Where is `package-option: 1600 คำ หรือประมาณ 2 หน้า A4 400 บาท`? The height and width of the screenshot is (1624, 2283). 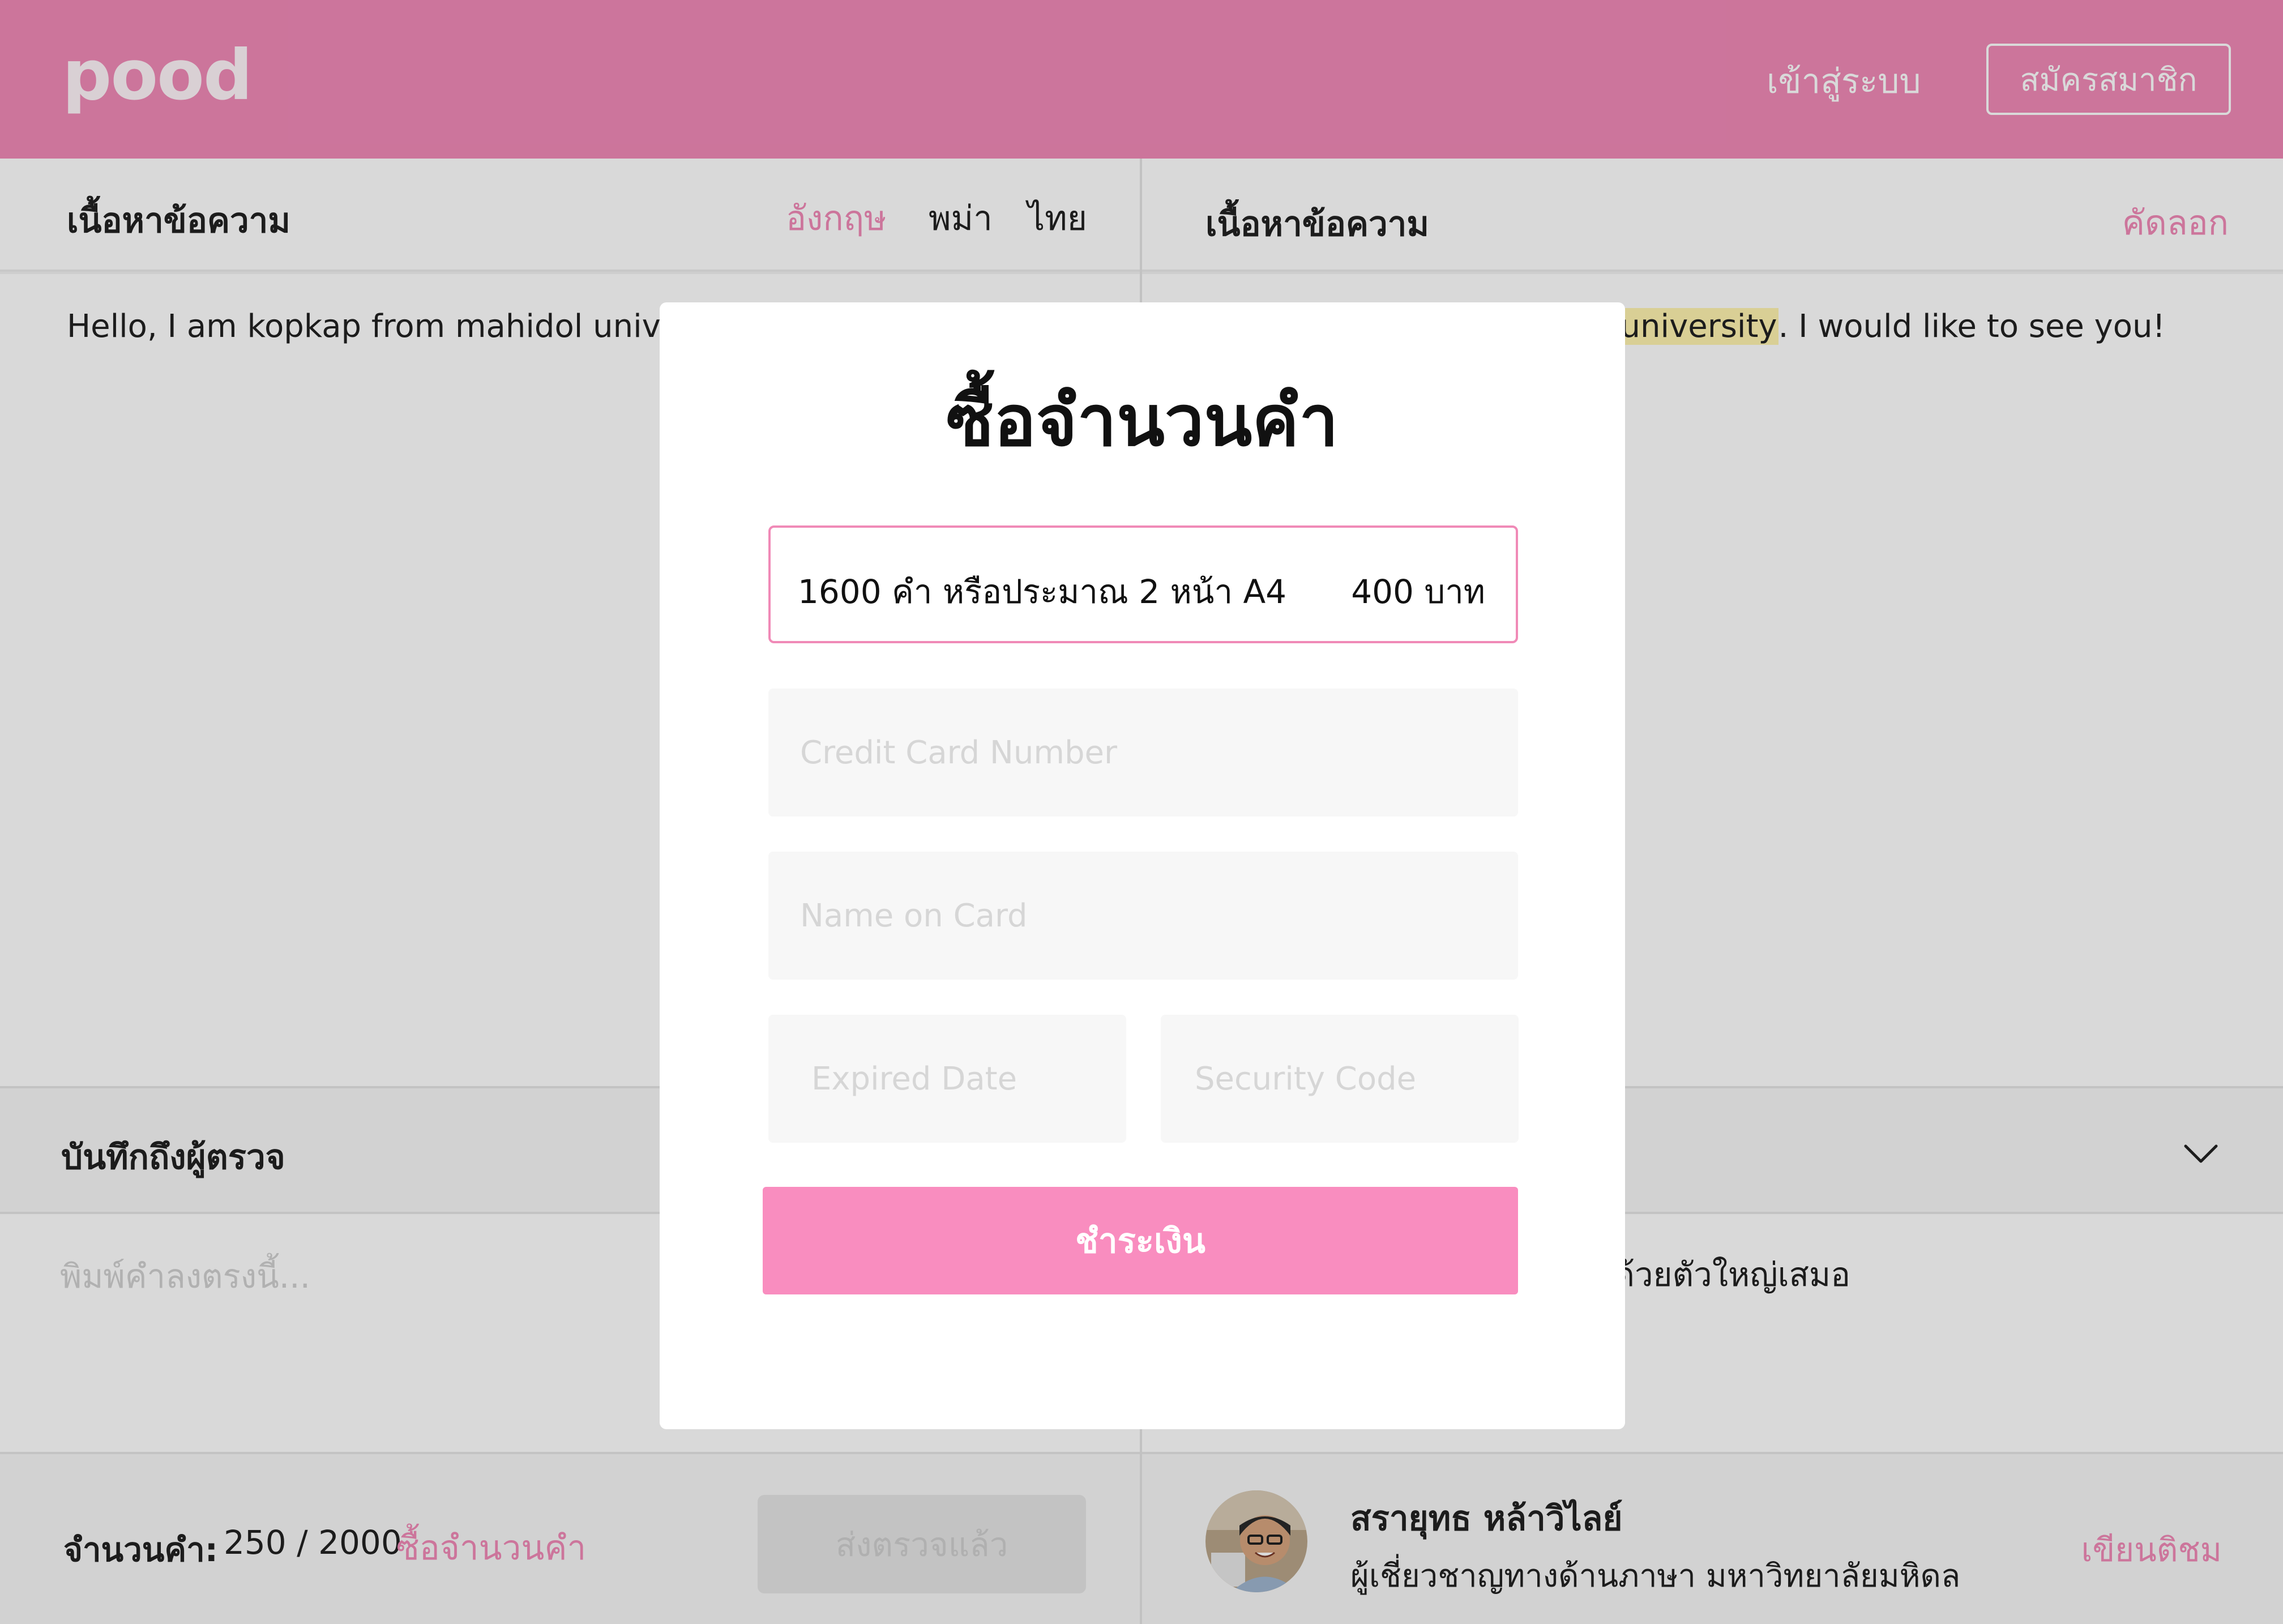 package-option: 1600 คำ หรือประมาณ 2 หน้า A4 400 บาท is located at coordinates (1143, 584).